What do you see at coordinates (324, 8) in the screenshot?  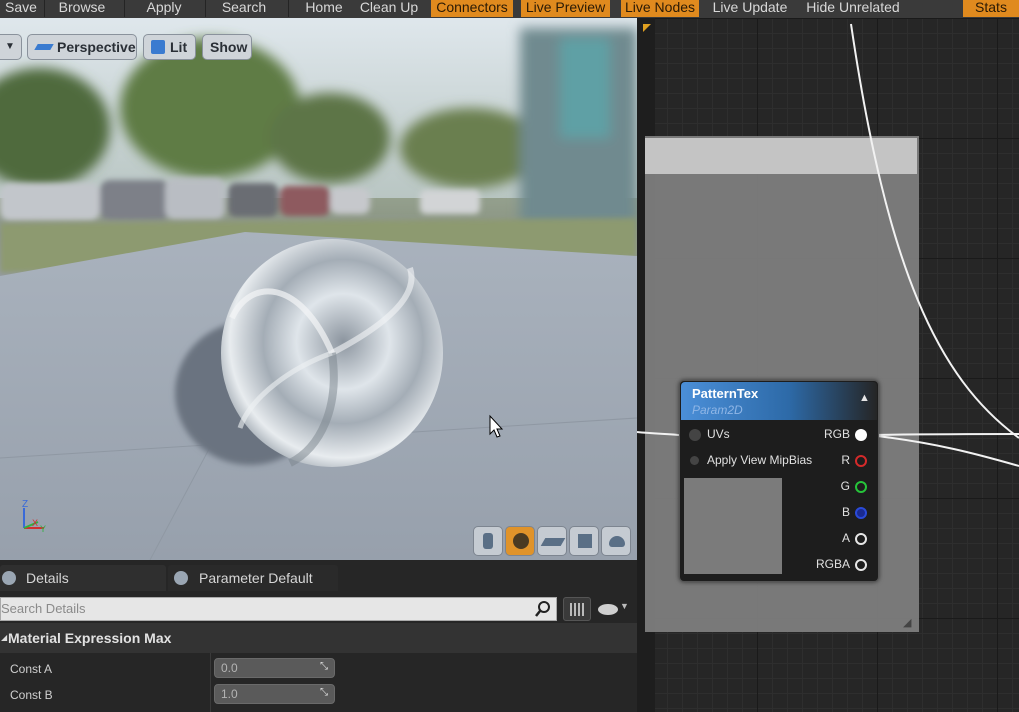 I see `home-button: Home` at bounding box center [324, 8].